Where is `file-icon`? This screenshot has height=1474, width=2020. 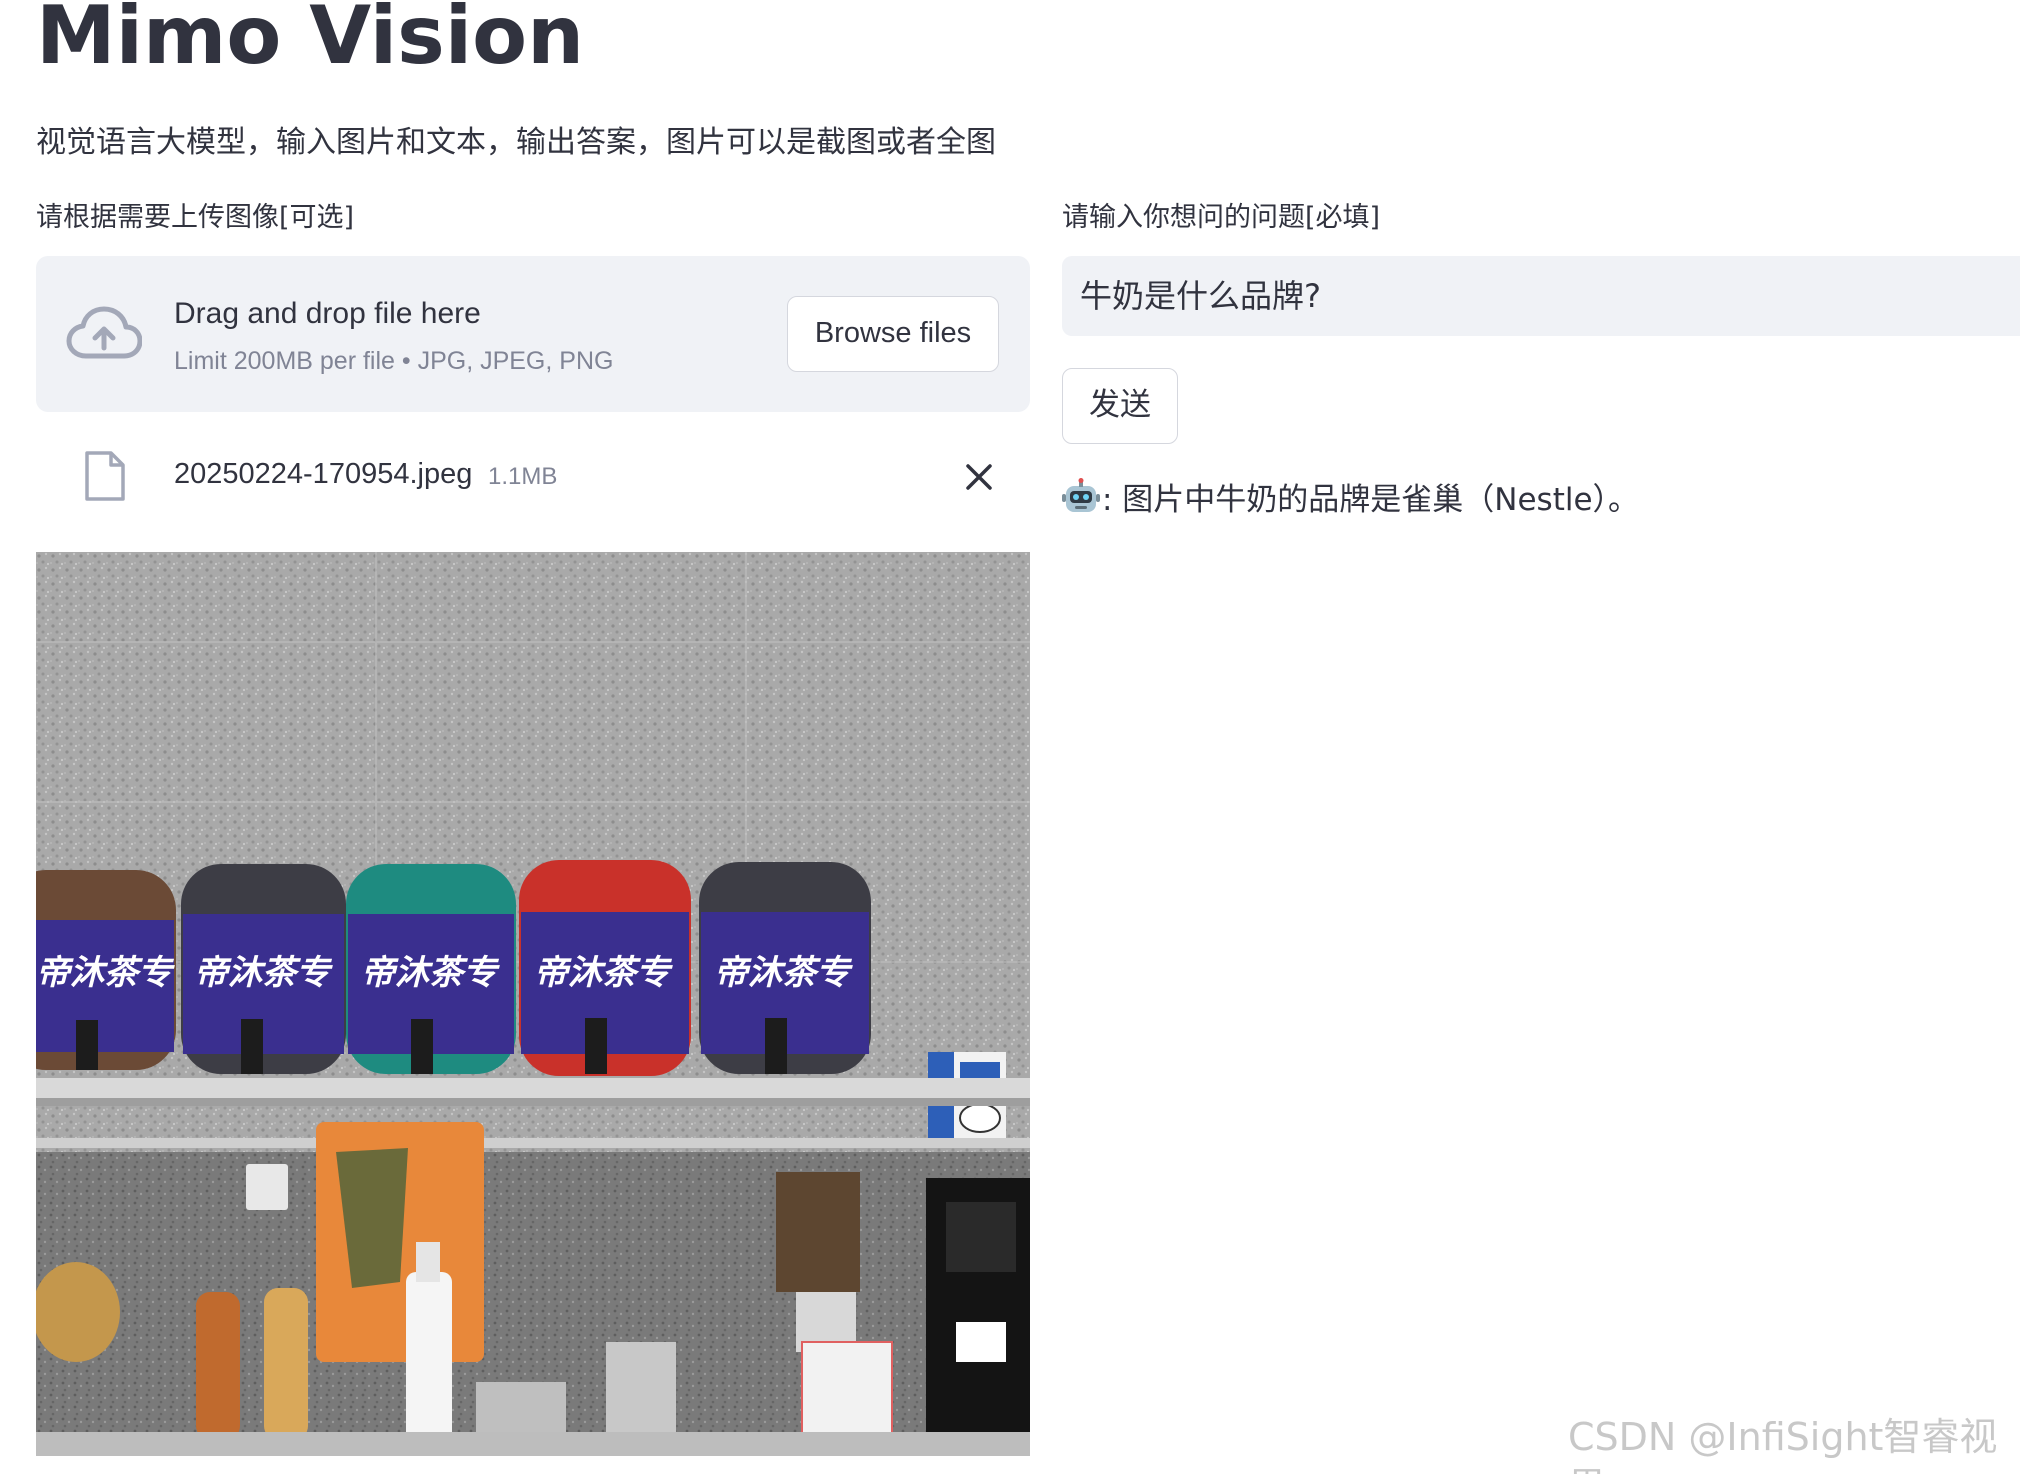
file-icon is located at coordinates (105, 476).